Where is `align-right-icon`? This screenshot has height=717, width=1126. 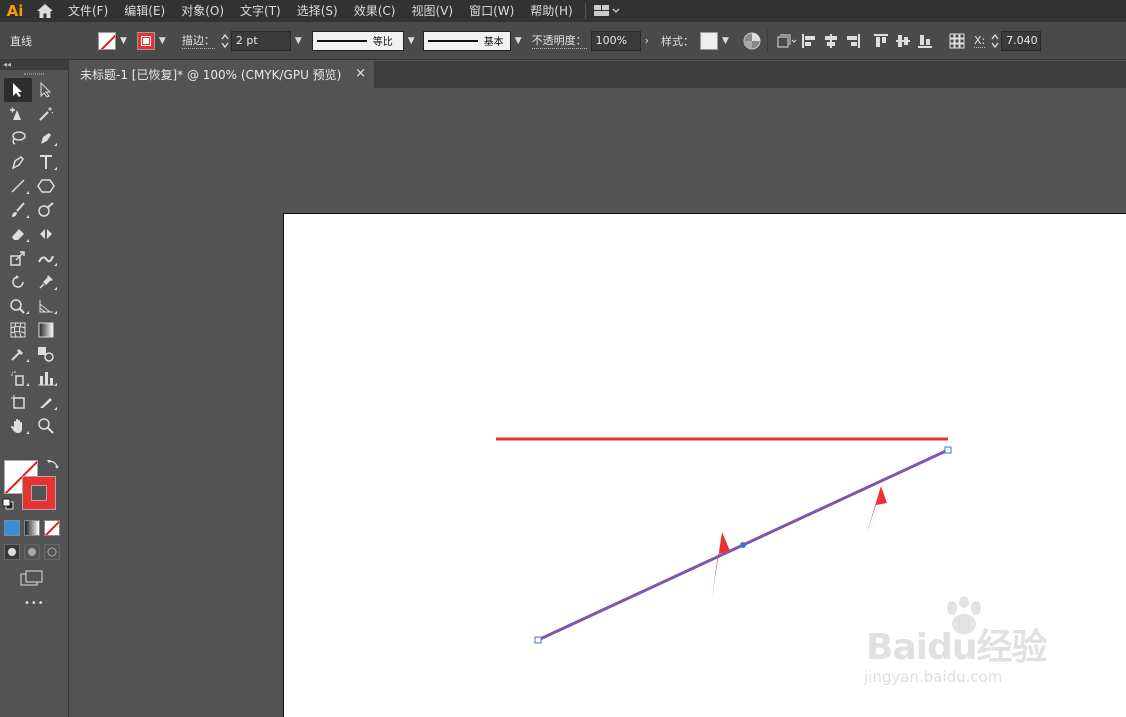 align-right-icon is located at coordinates (853, 41).